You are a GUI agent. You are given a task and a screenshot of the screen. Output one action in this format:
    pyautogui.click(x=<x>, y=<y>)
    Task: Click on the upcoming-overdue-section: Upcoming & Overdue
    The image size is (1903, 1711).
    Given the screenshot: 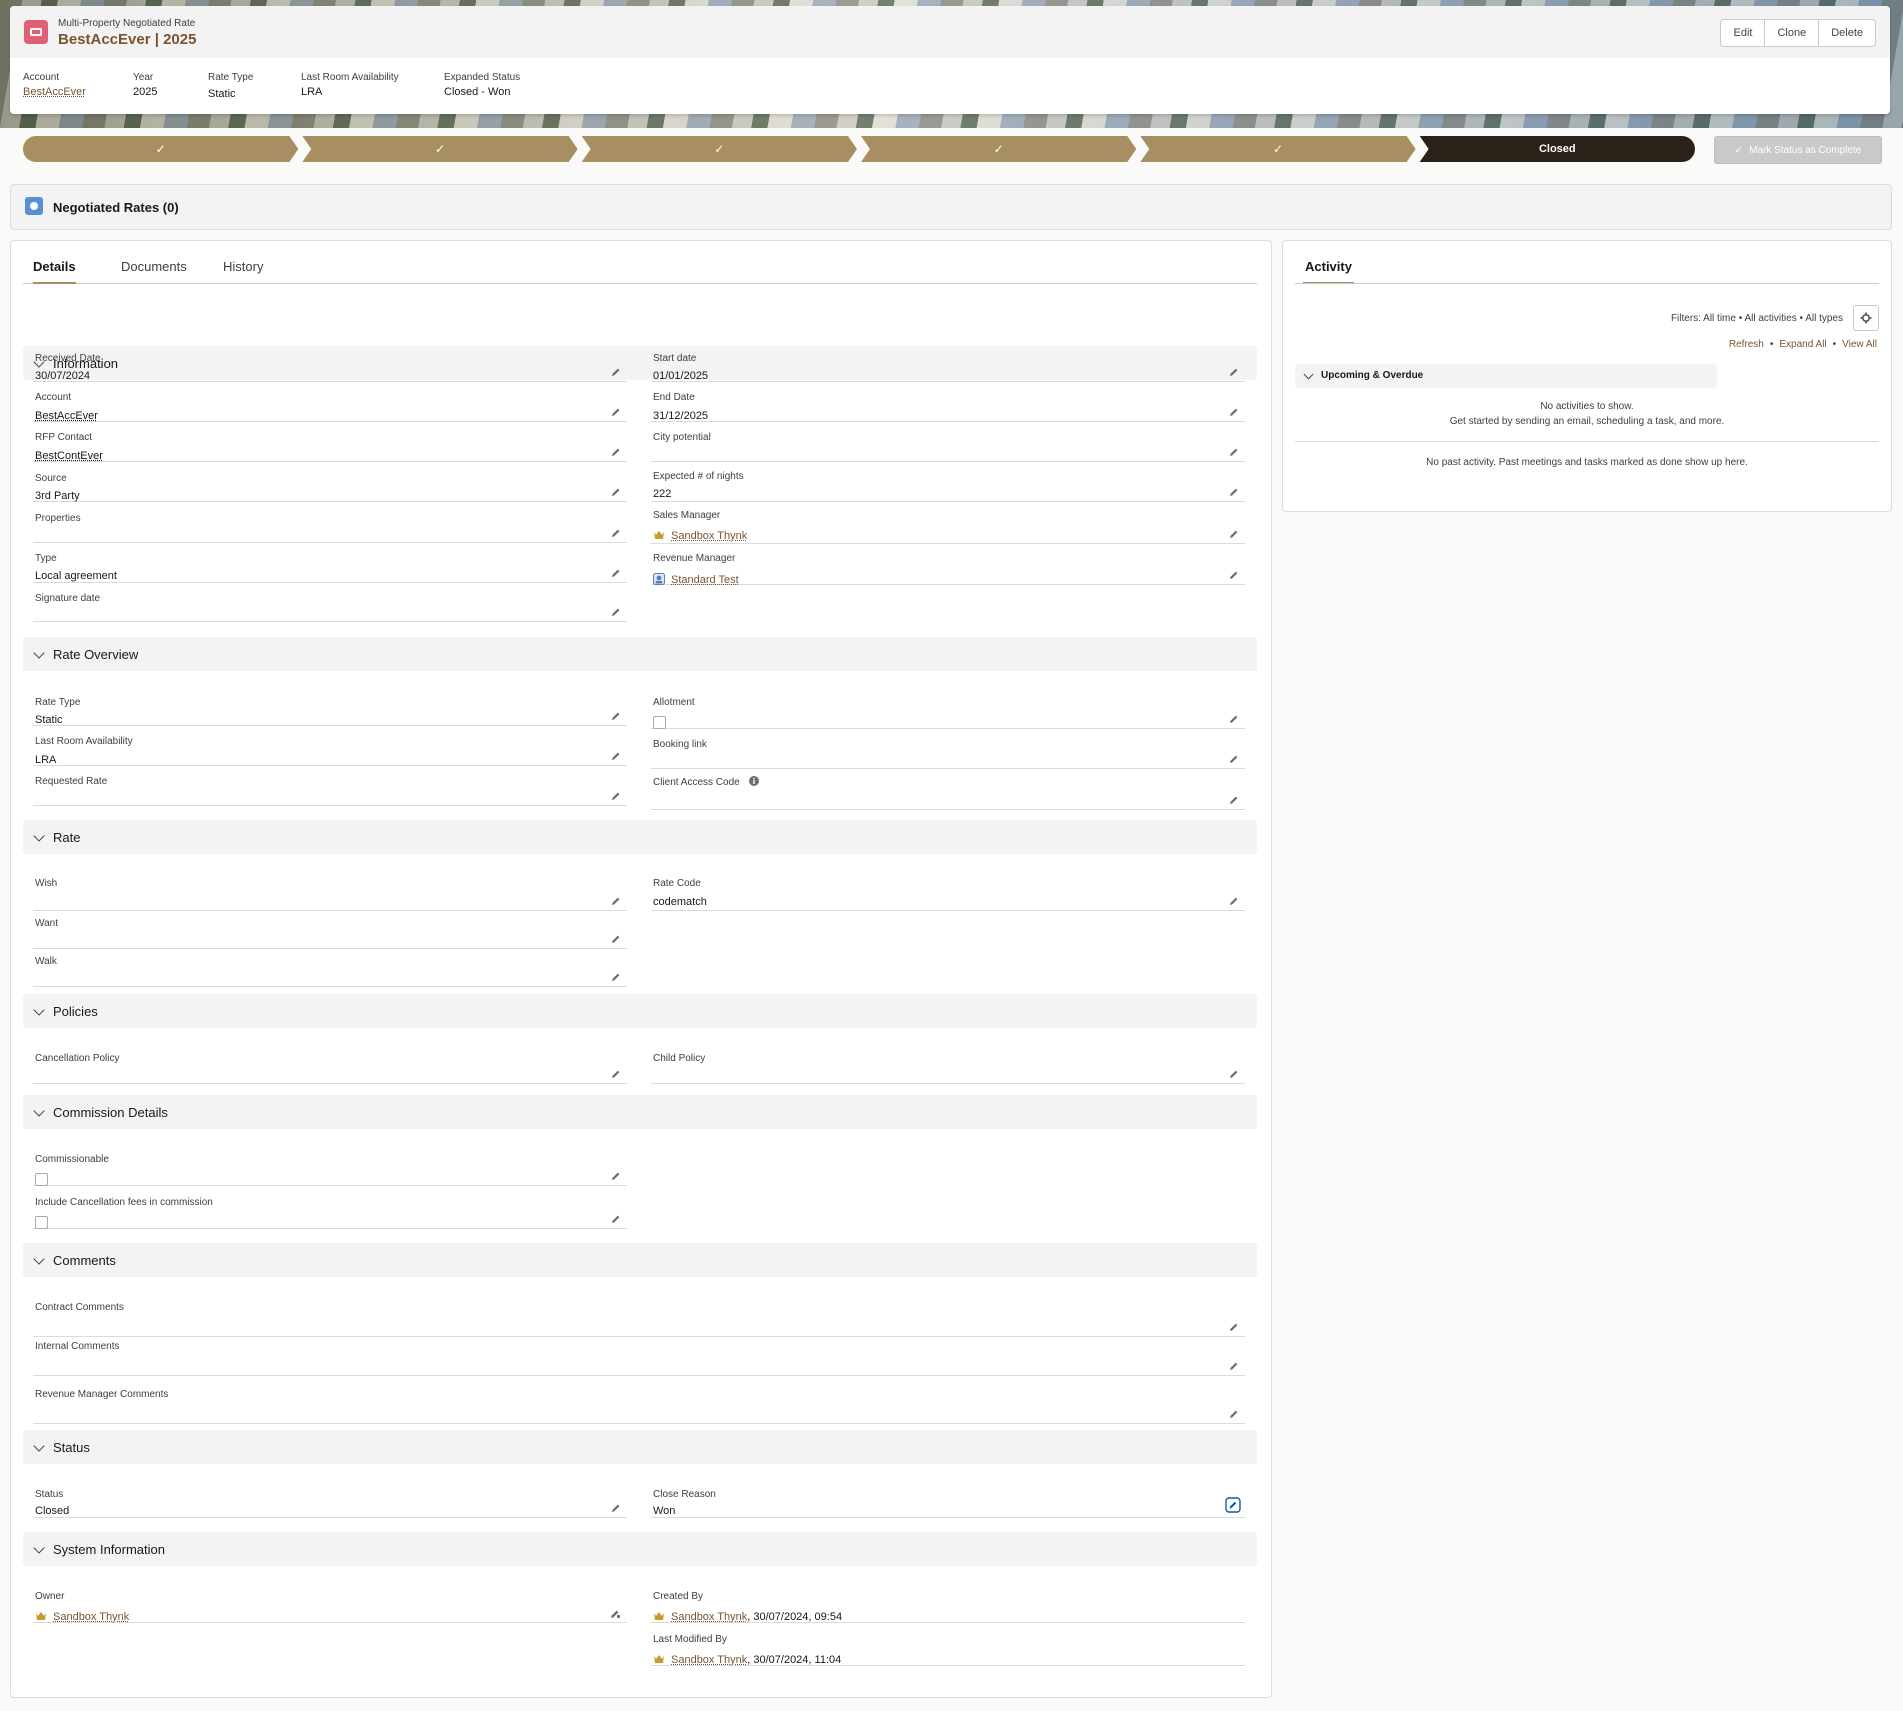 What is the action you would take?
    pyautogui.click(x=1506, y=376)
    